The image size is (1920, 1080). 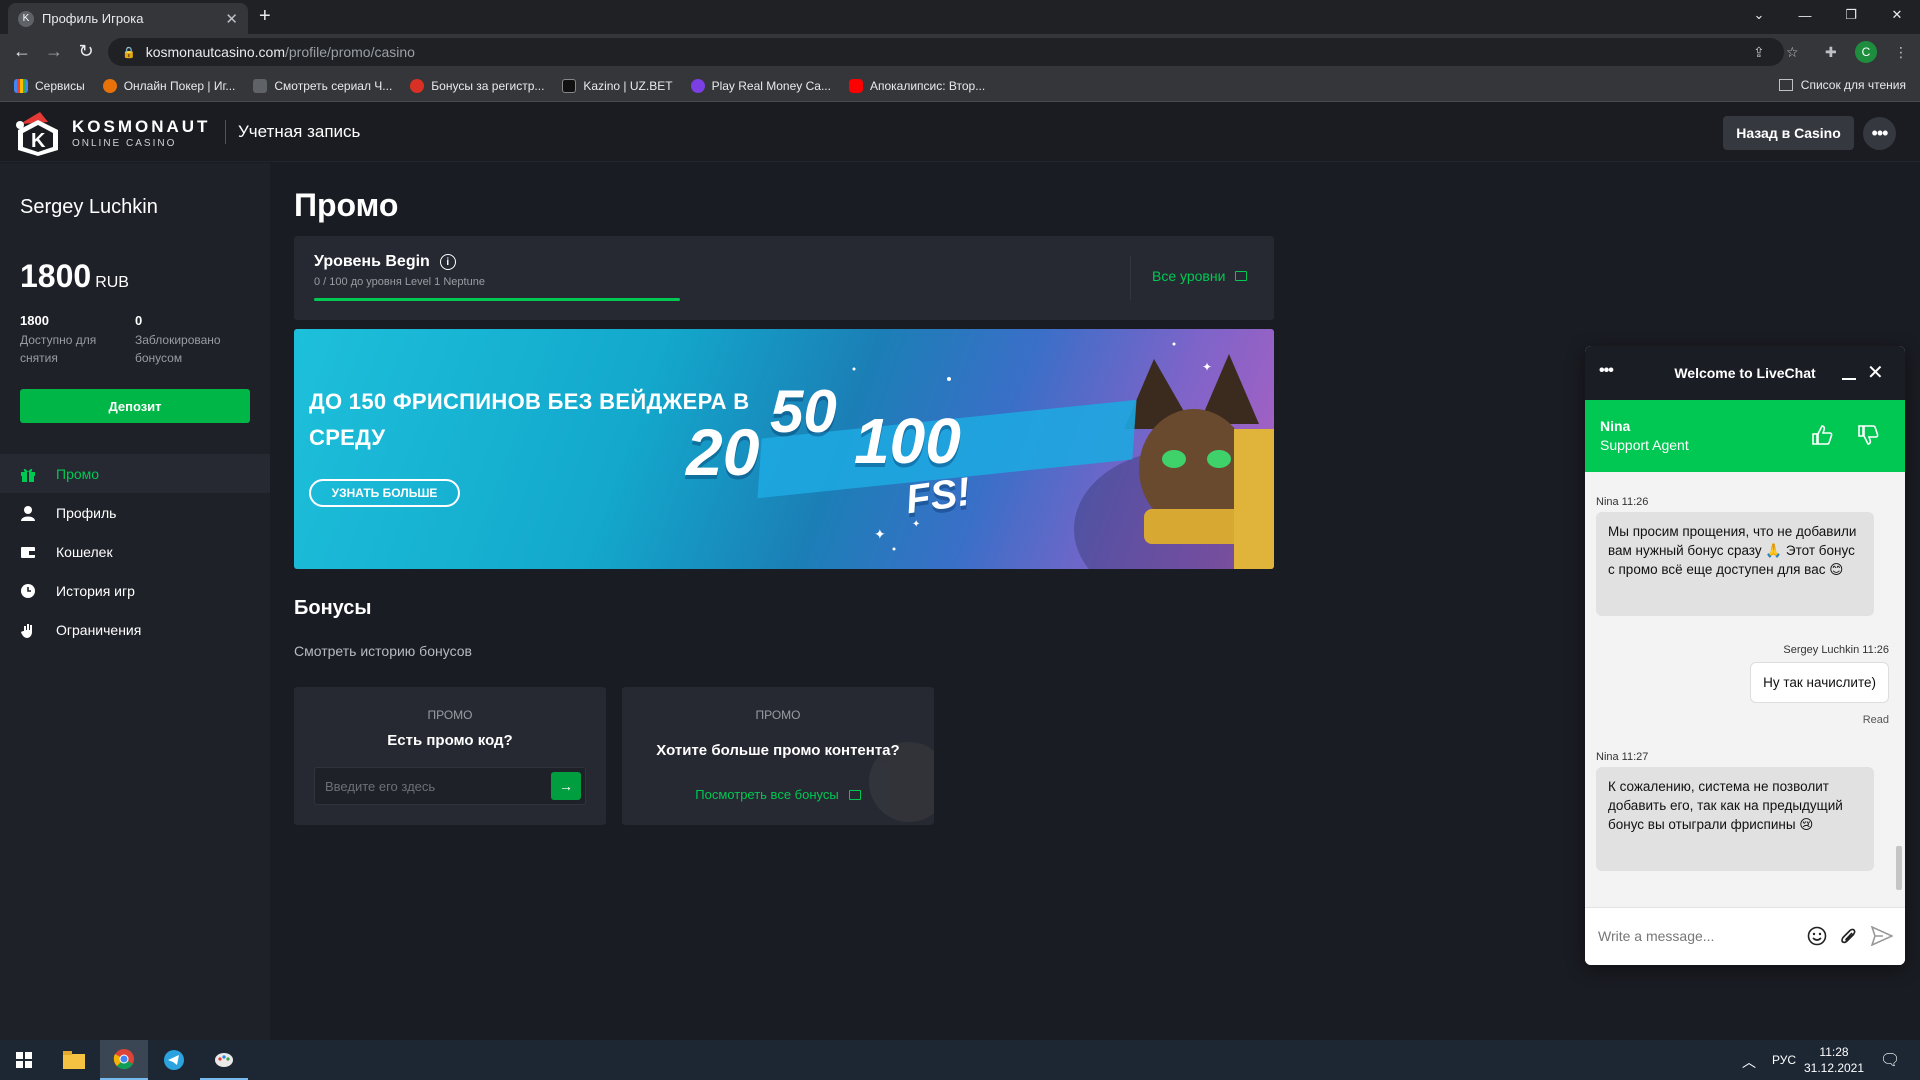 What do you see at coordinates (1822, 435) in the screenshot?
I see `thumbs-up-icon` at bounding box center [1822, 435].